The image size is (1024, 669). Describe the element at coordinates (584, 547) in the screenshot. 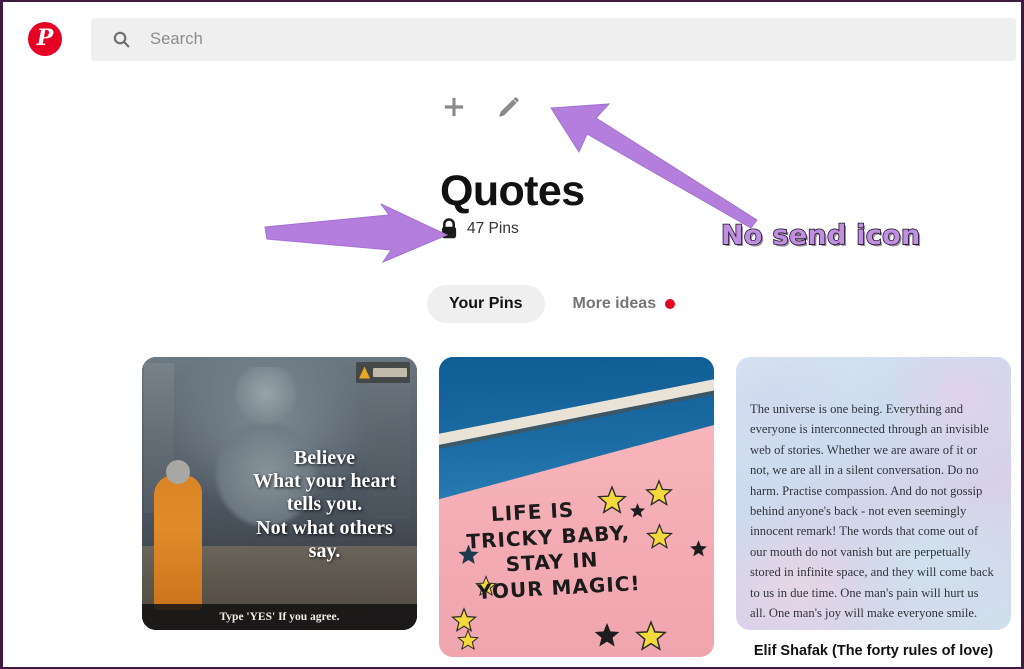

I see `mural-text: LIFE IS TRICKY BABY, STAY IN YOUR MAGIC!` at that location.